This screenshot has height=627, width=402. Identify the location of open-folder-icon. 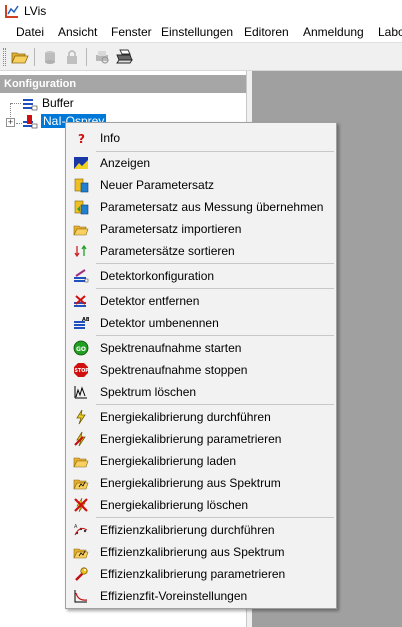
(20, 58).